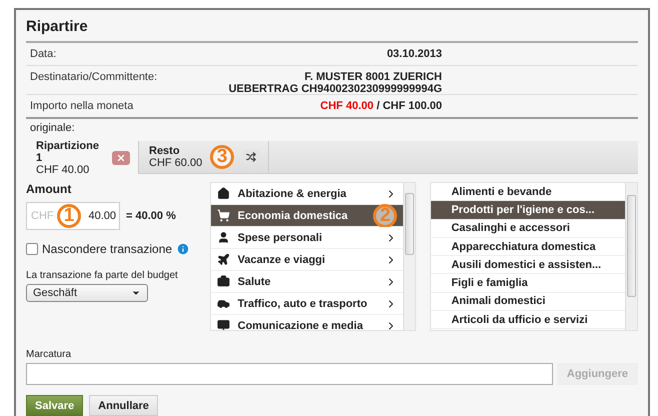  I want to click on callout-badge: 1, so click(69, 216).